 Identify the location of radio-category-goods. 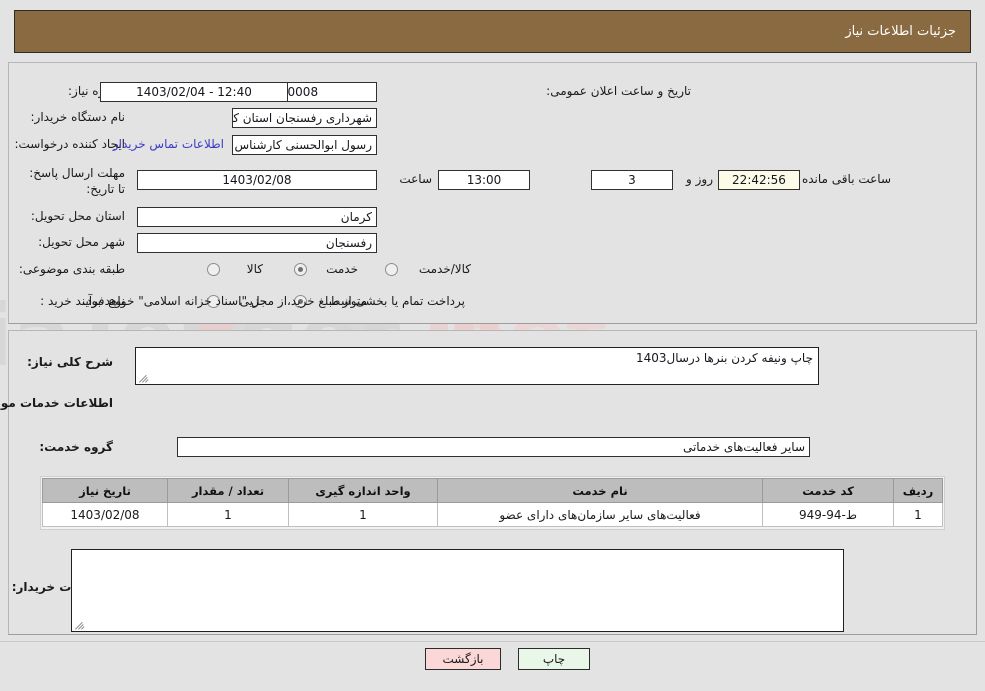
(213, 269).